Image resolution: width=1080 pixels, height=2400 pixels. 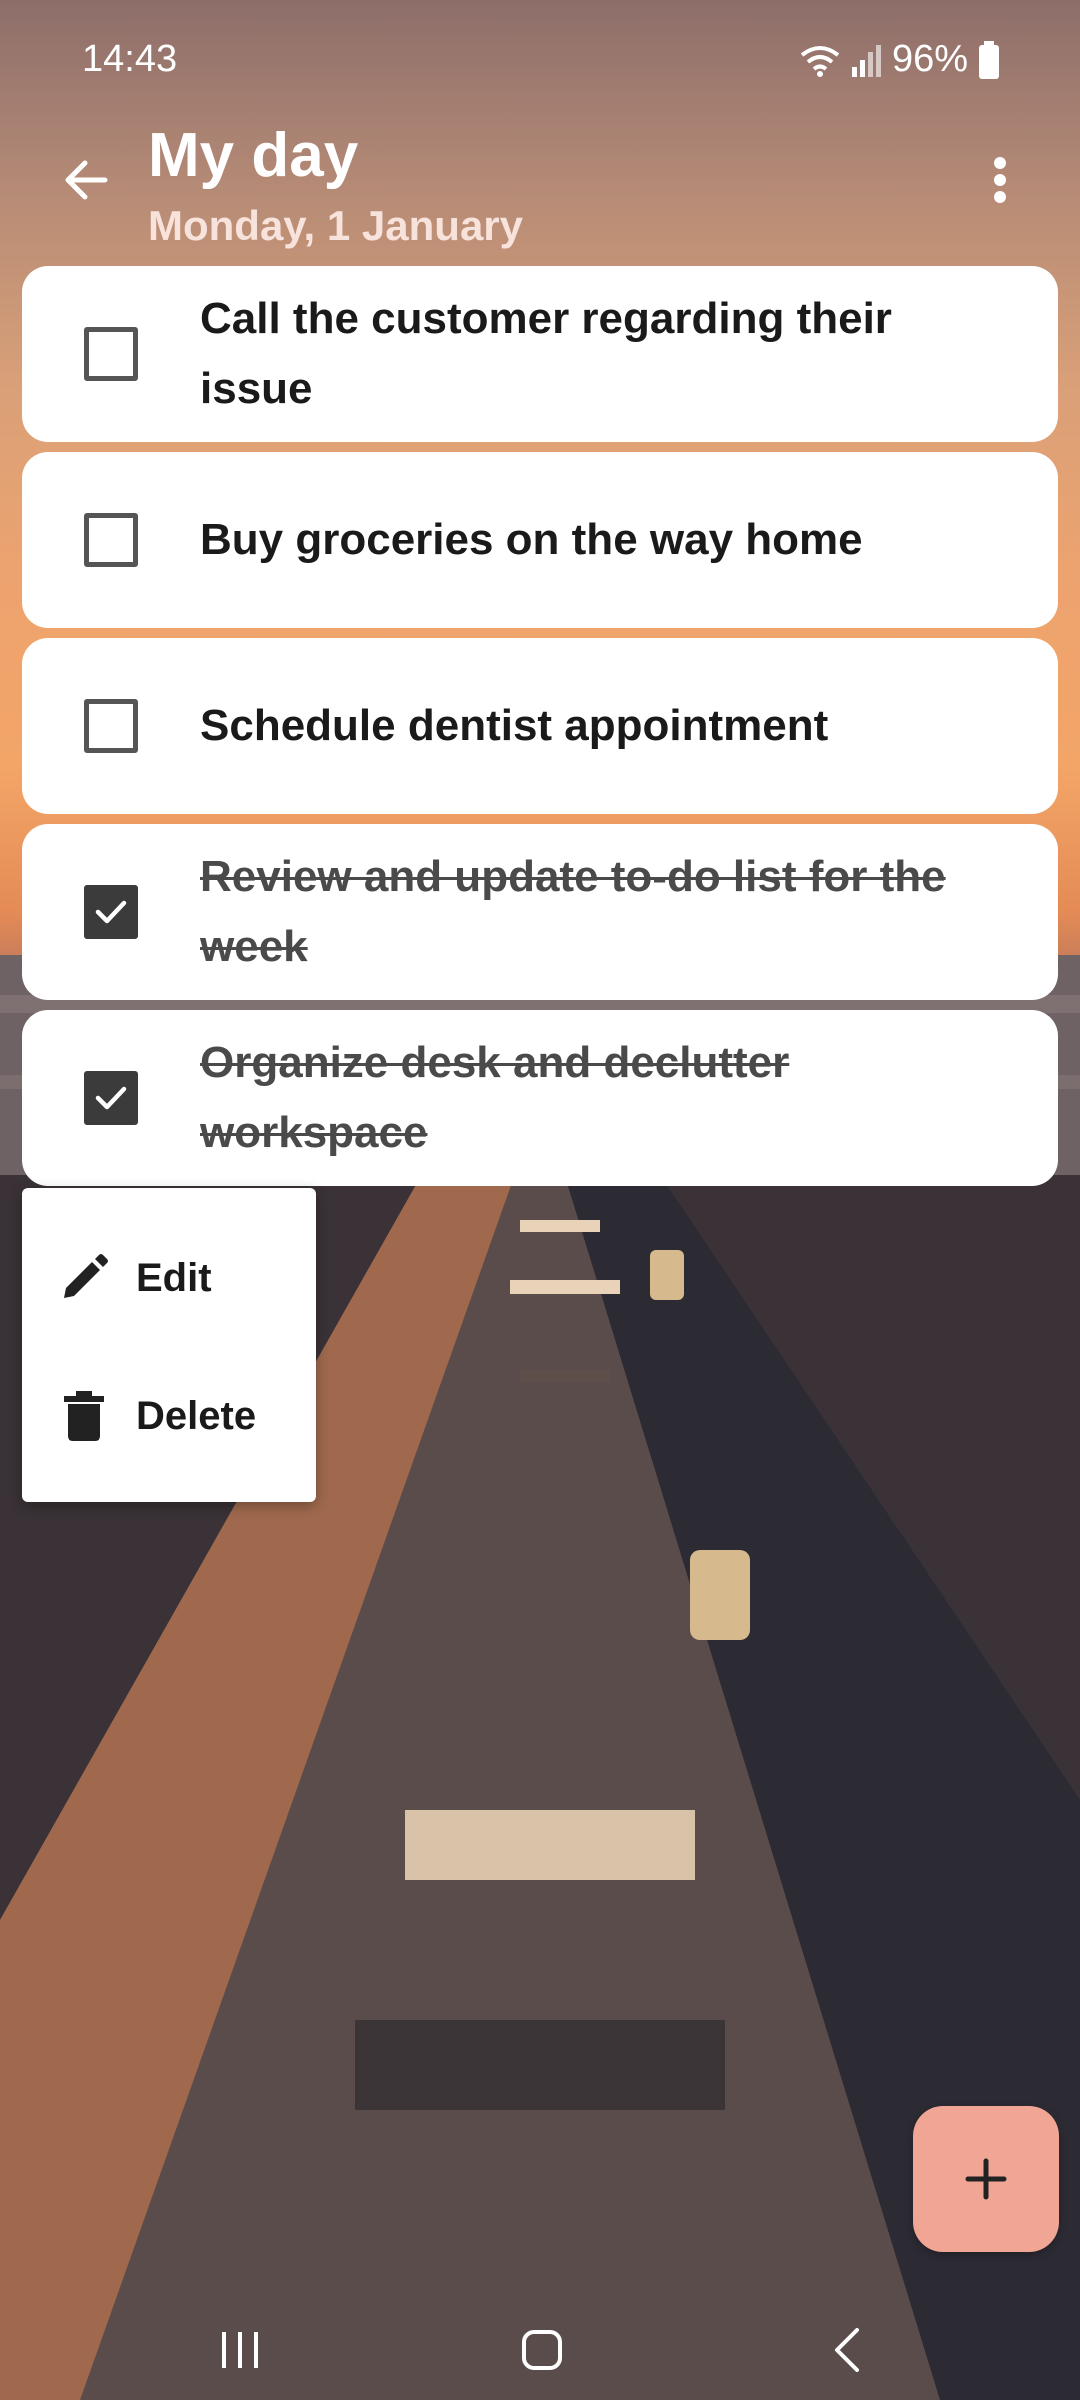 I want to click on status-bar: 14:43 96%, so click(x=540, y=60).